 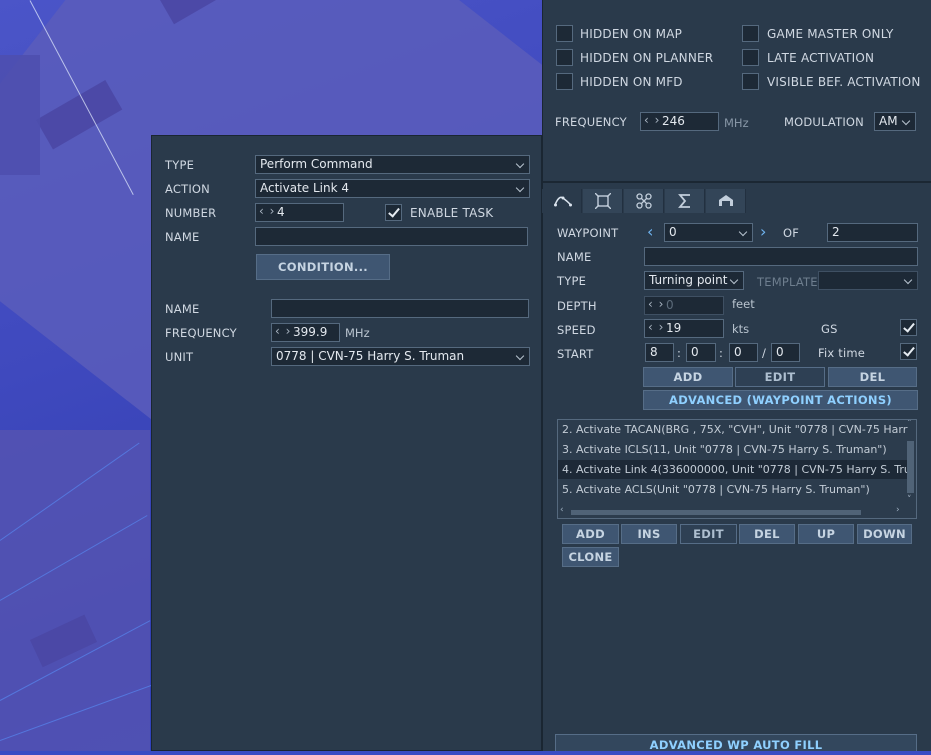 What do you see at coordinates (844, 82) in the screenshot?
I see `visible-before-activation-label: VISIBLE BEF. ACTIVATION` at bounding box center [844, 82].